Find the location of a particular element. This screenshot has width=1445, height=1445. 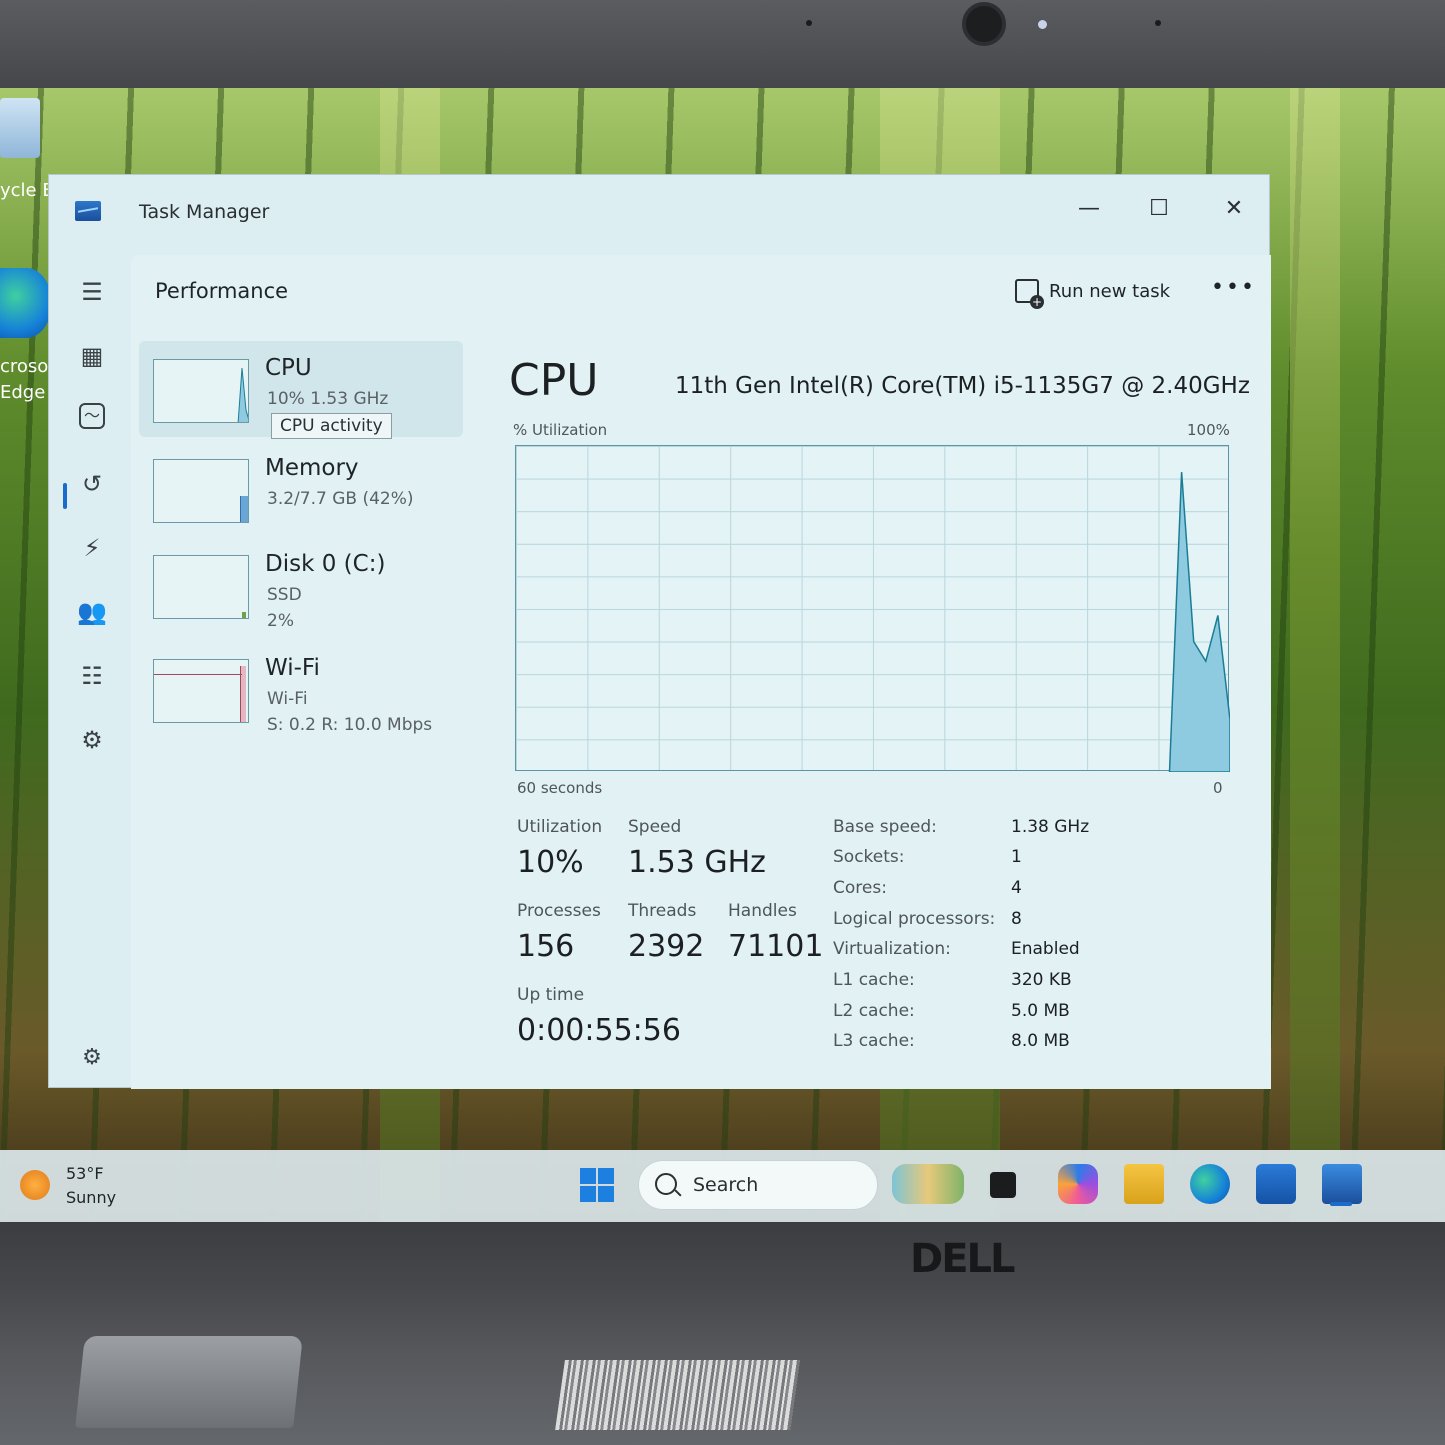

store-icon is located at coordinates (1276, 1184).